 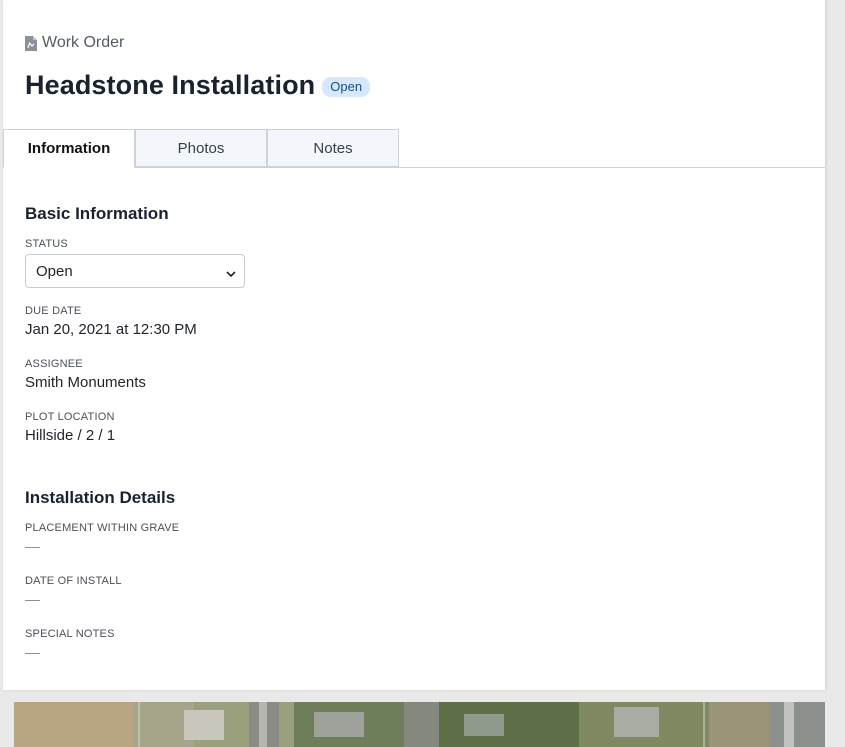 I want to click on work-order-kicker: Work Order, so click(x=74, y=43).